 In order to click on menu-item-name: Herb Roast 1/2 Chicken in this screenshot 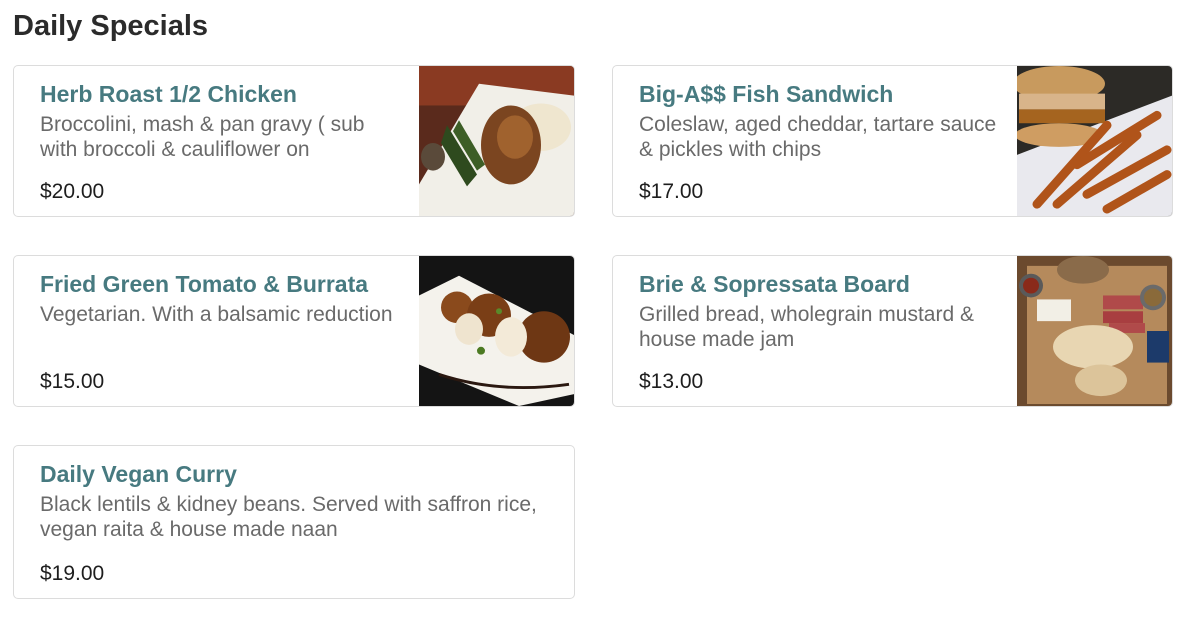, I will do `click(222, 94)`.